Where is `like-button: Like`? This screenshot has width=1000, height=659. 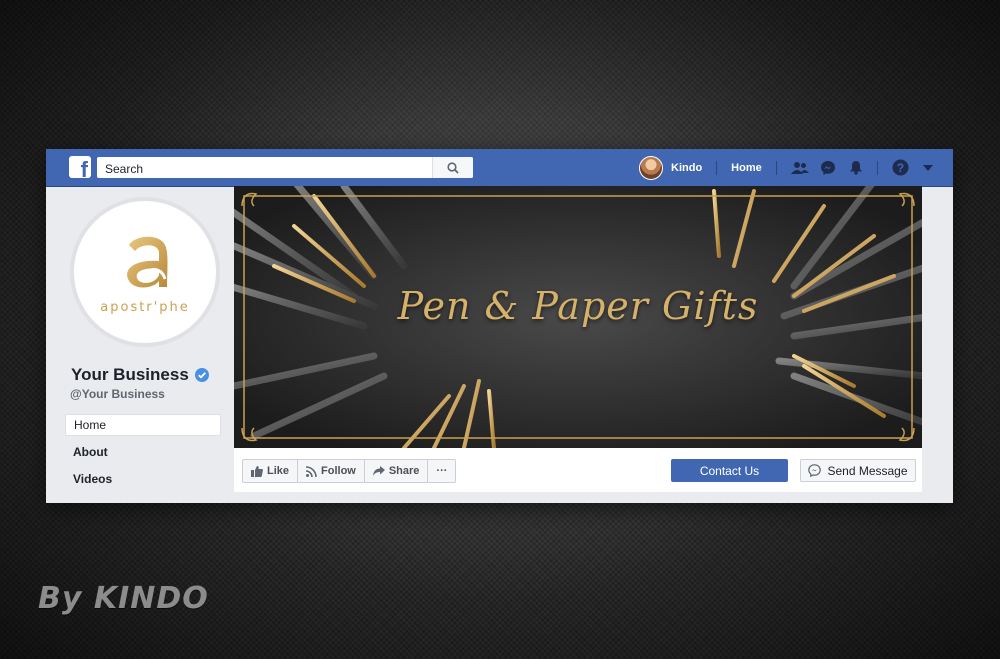 like-button: Like is located at coordinates (271, 471).